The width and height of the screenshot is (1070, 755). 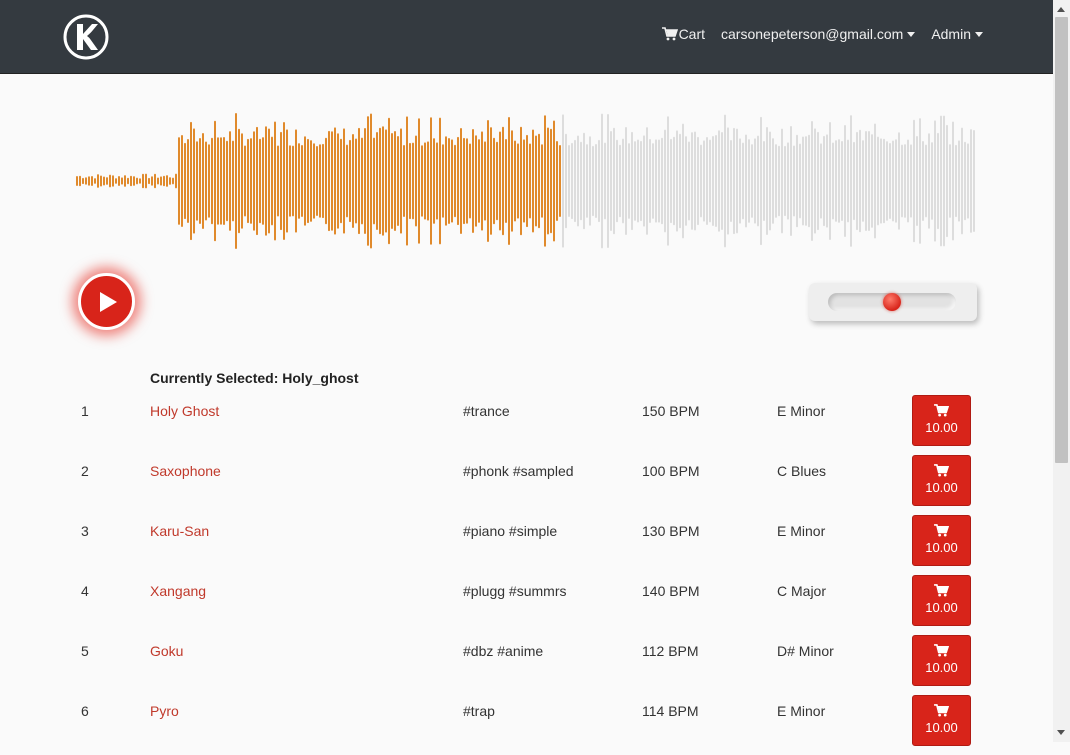 What do you see at coordinates (510, 531) in the screenshot?
I see `track-tags: #piano #simple` at bounding box center [510, 531].